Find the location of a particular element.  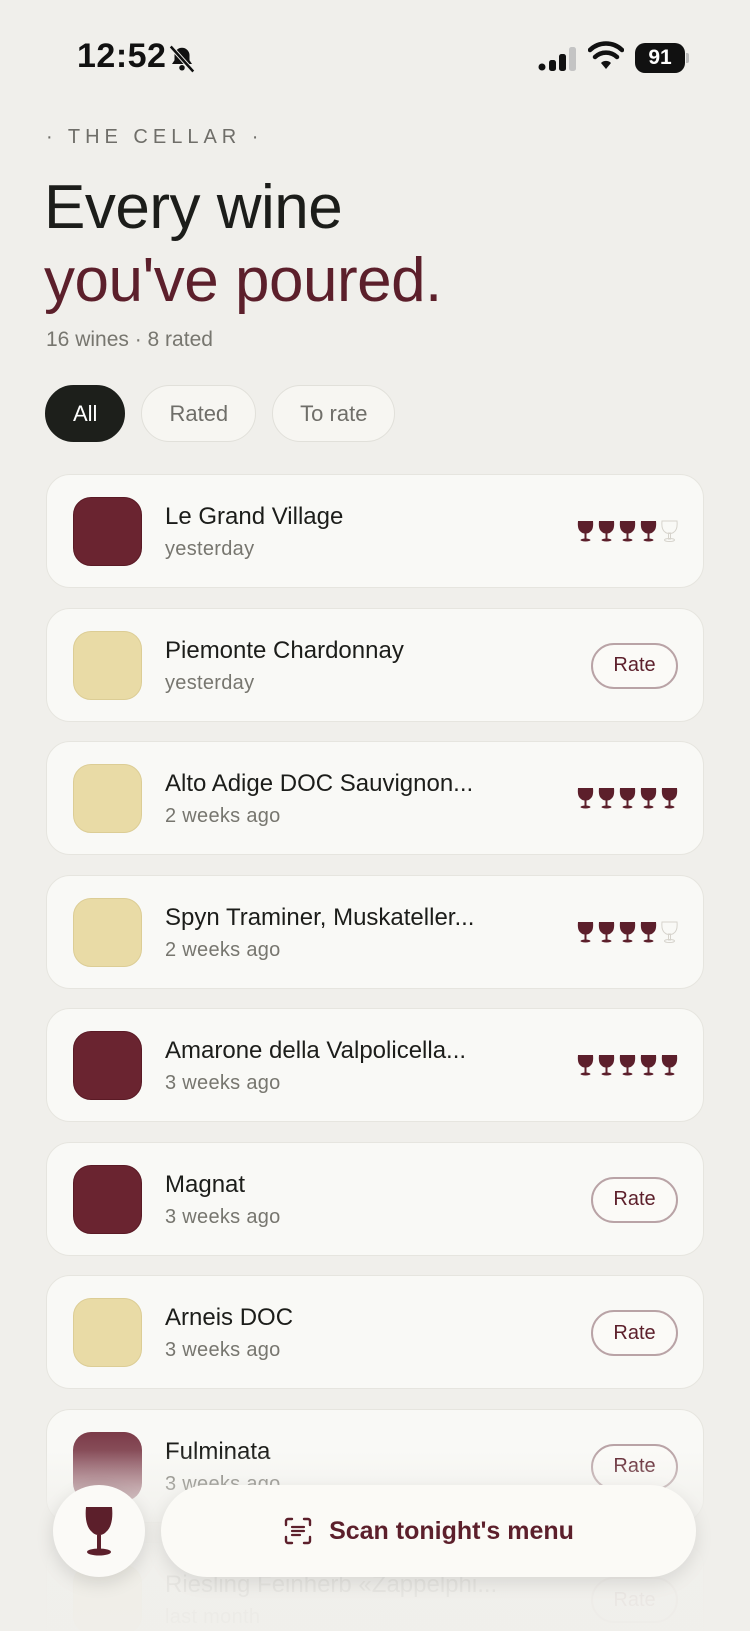

wine-name: Piemonte Chardonnay is located at coordinates (284, 650).